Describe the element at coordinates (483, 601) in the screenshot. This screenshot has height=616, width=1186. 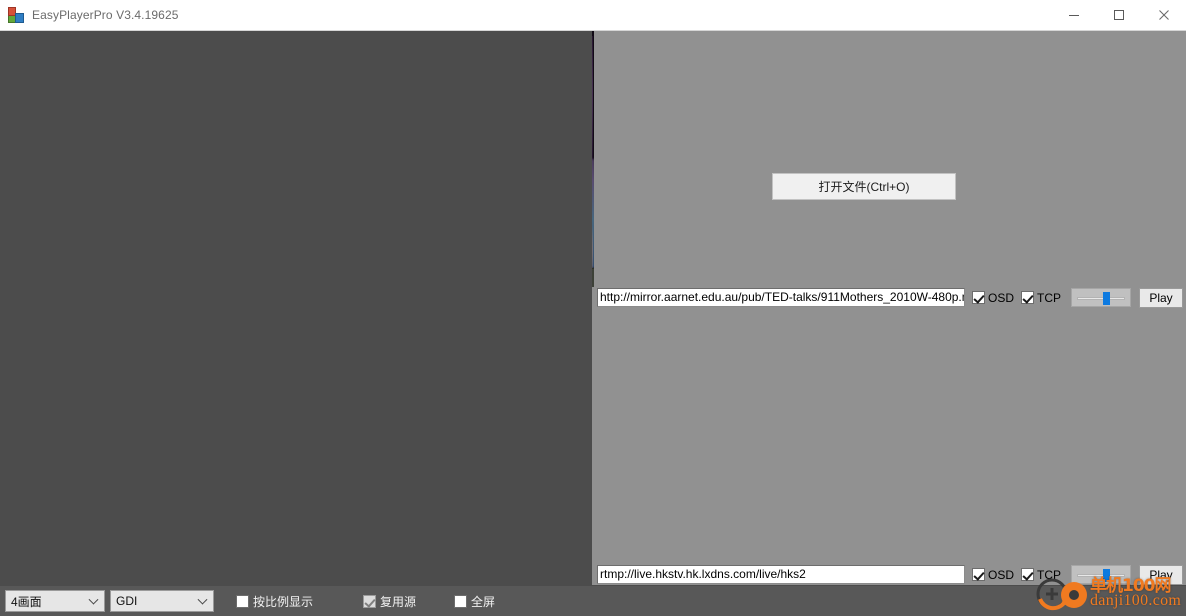
I see `fullscreen-label: 全屏` at that location.